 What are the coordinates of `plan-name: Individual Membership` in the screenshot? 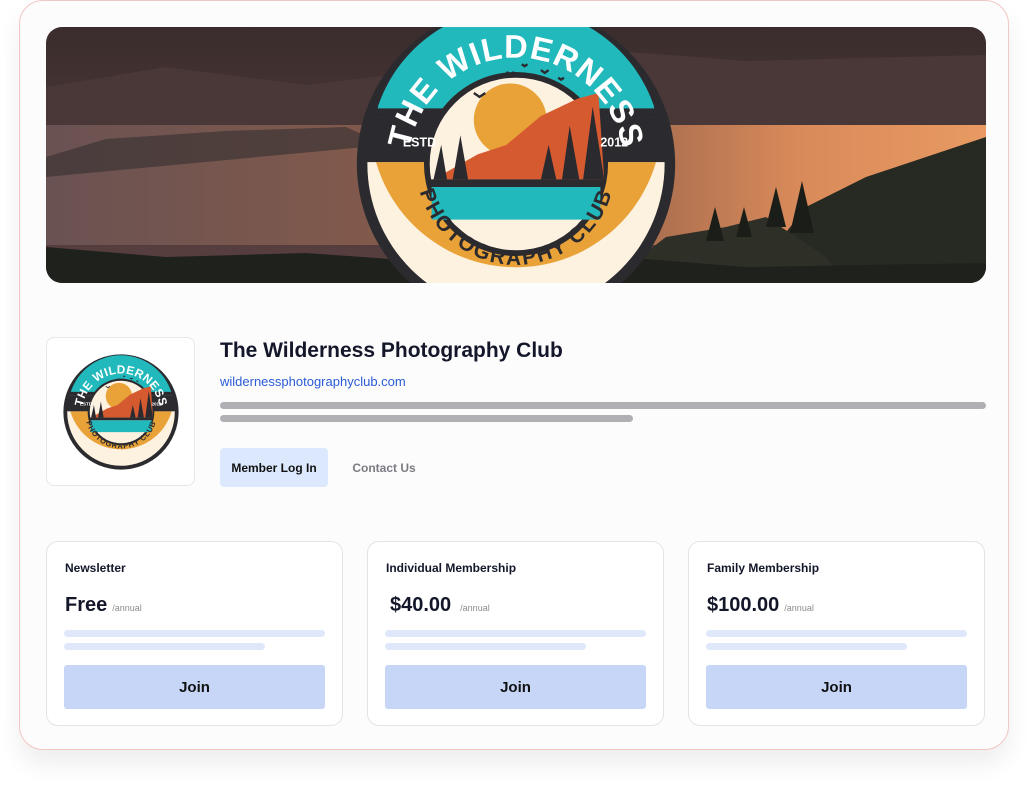 It's located at (451, 568).